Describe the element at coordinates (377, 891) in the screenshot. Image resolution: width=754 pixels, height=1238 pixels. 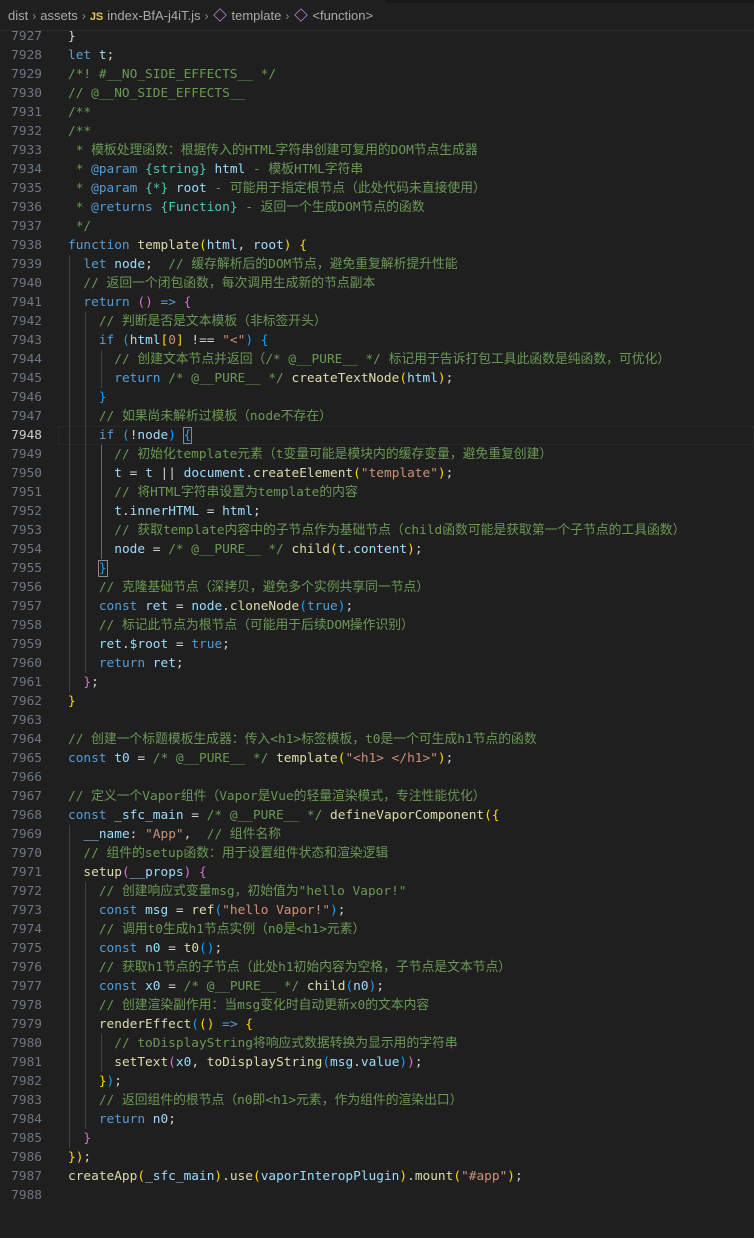
I see `code-line: 7972 // 创建响应式变量msg，初始值为"hello Vapor!"` at that location.